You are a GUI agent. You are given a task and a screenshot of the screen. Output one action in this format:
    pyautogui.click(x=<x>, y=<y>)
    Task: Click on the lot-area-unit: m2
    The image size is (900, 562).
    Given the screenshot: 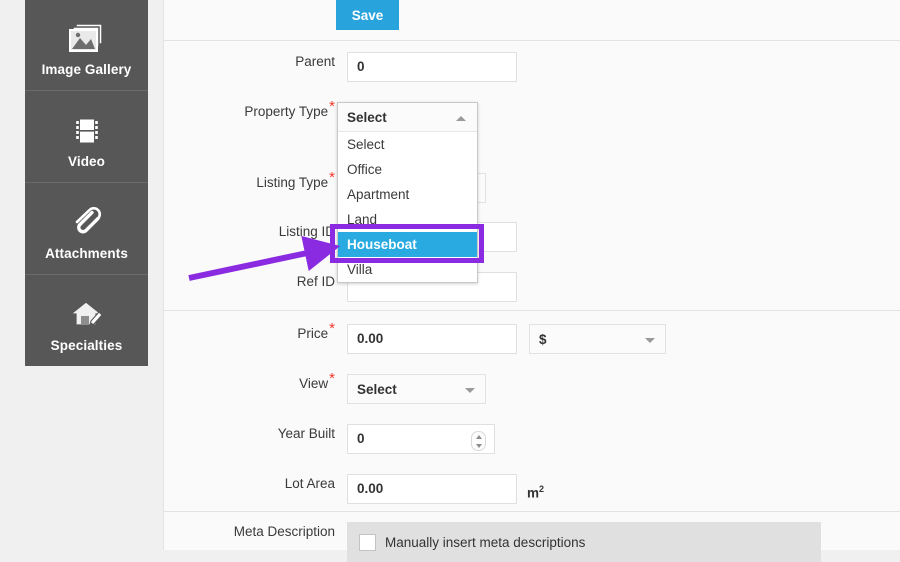 What is the action you would take?
    pyautogui.click(x=536, y=492)
    